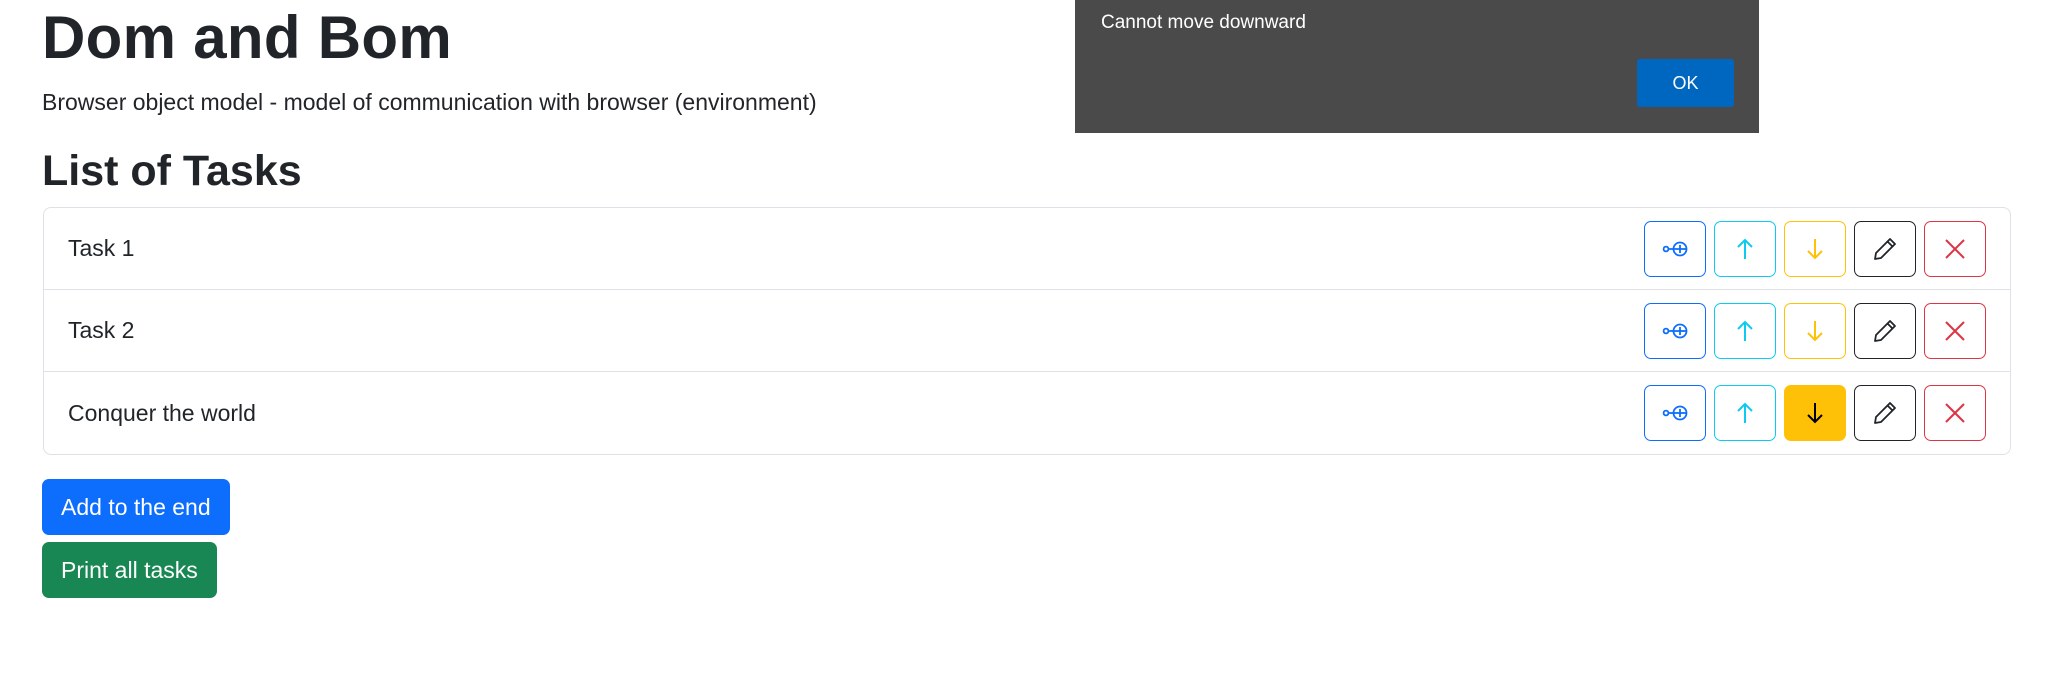 The width and height of the screenshot is (2052, 686). Describe the element at coordinates (101, 248) in the screenshot. I see `task-label: Task 1` at that location.